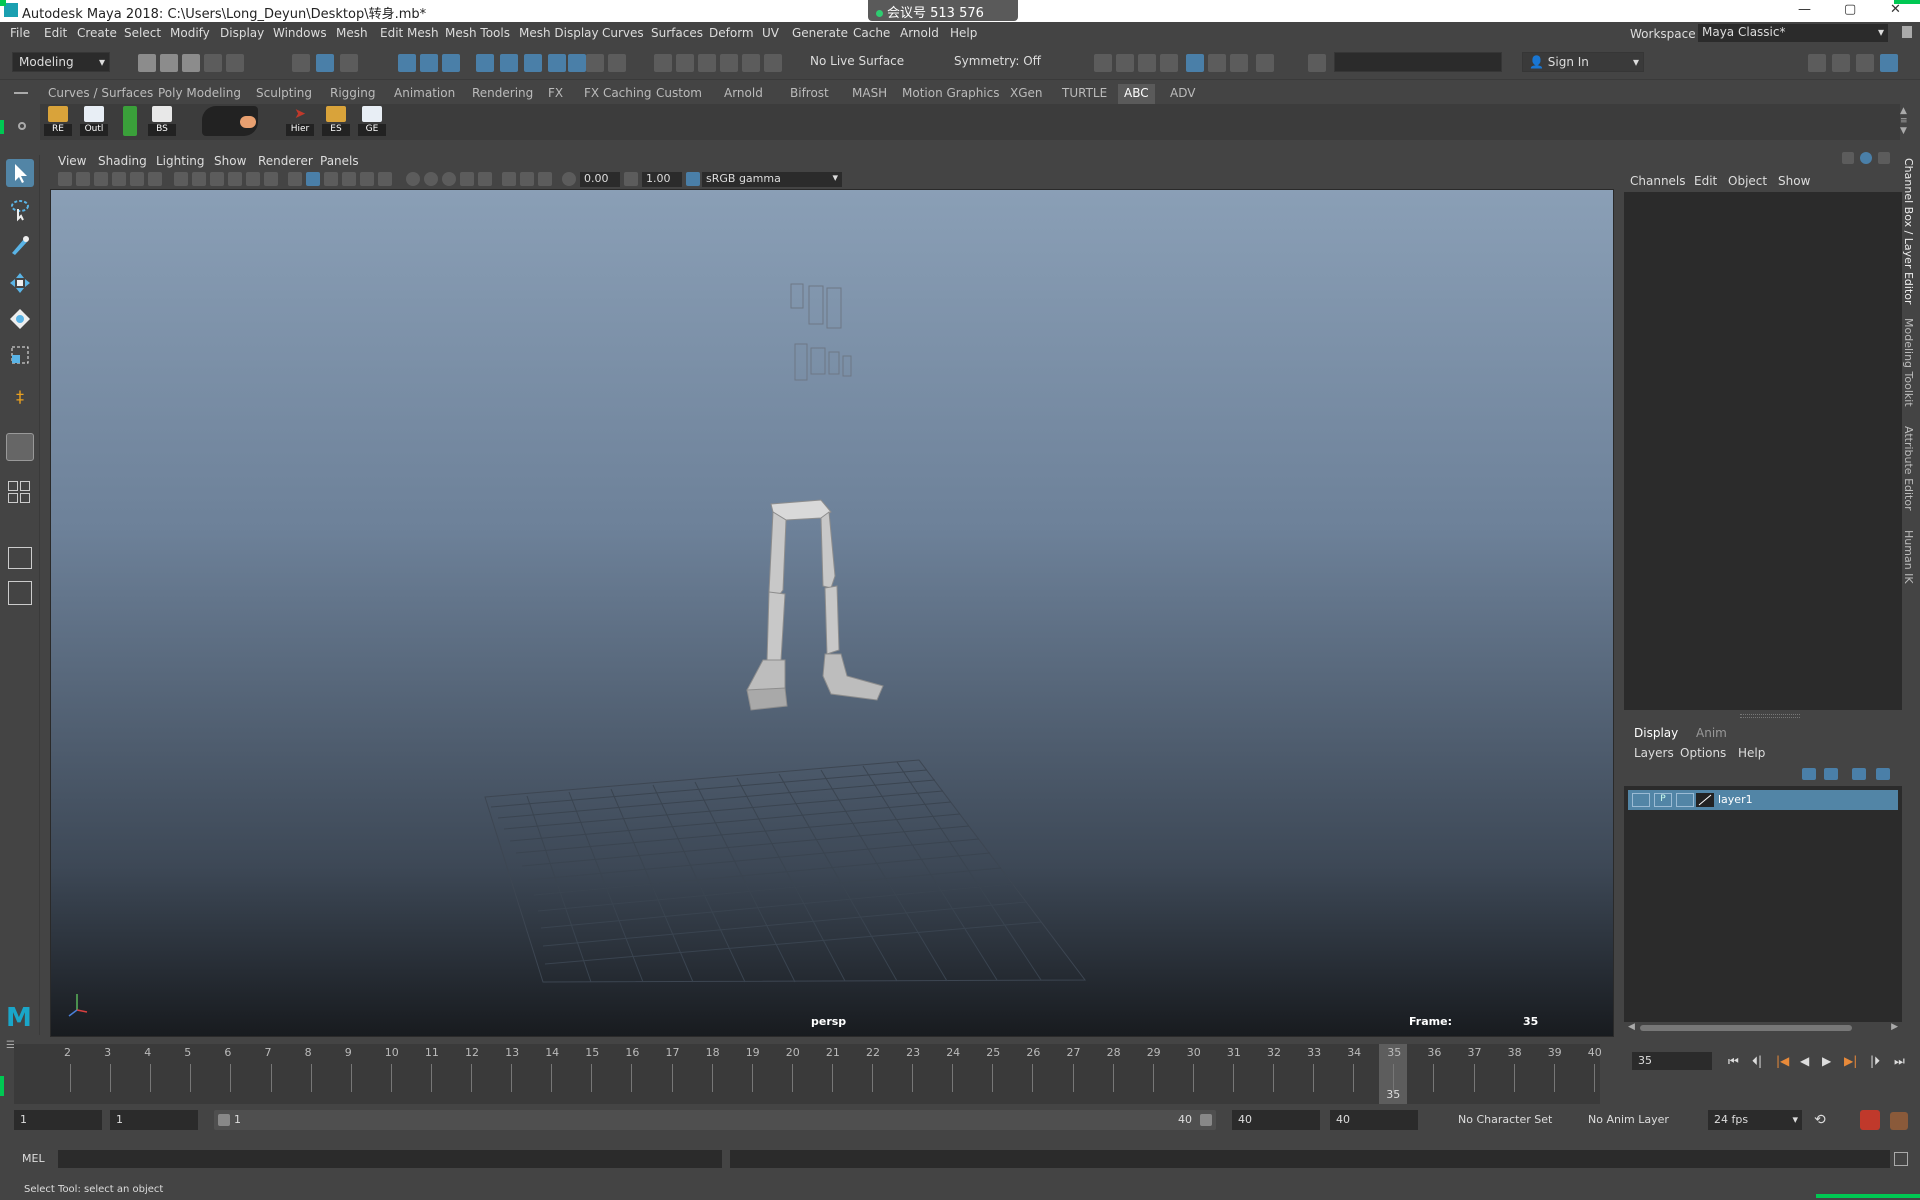 Image resolution: width=1920 pixels, height=1200 pixels. What do you see at coordinates (1817, 63) in the screenshot?
I see `modeling-toolkit-toggle-icon` at bounding box center [1817, 63].